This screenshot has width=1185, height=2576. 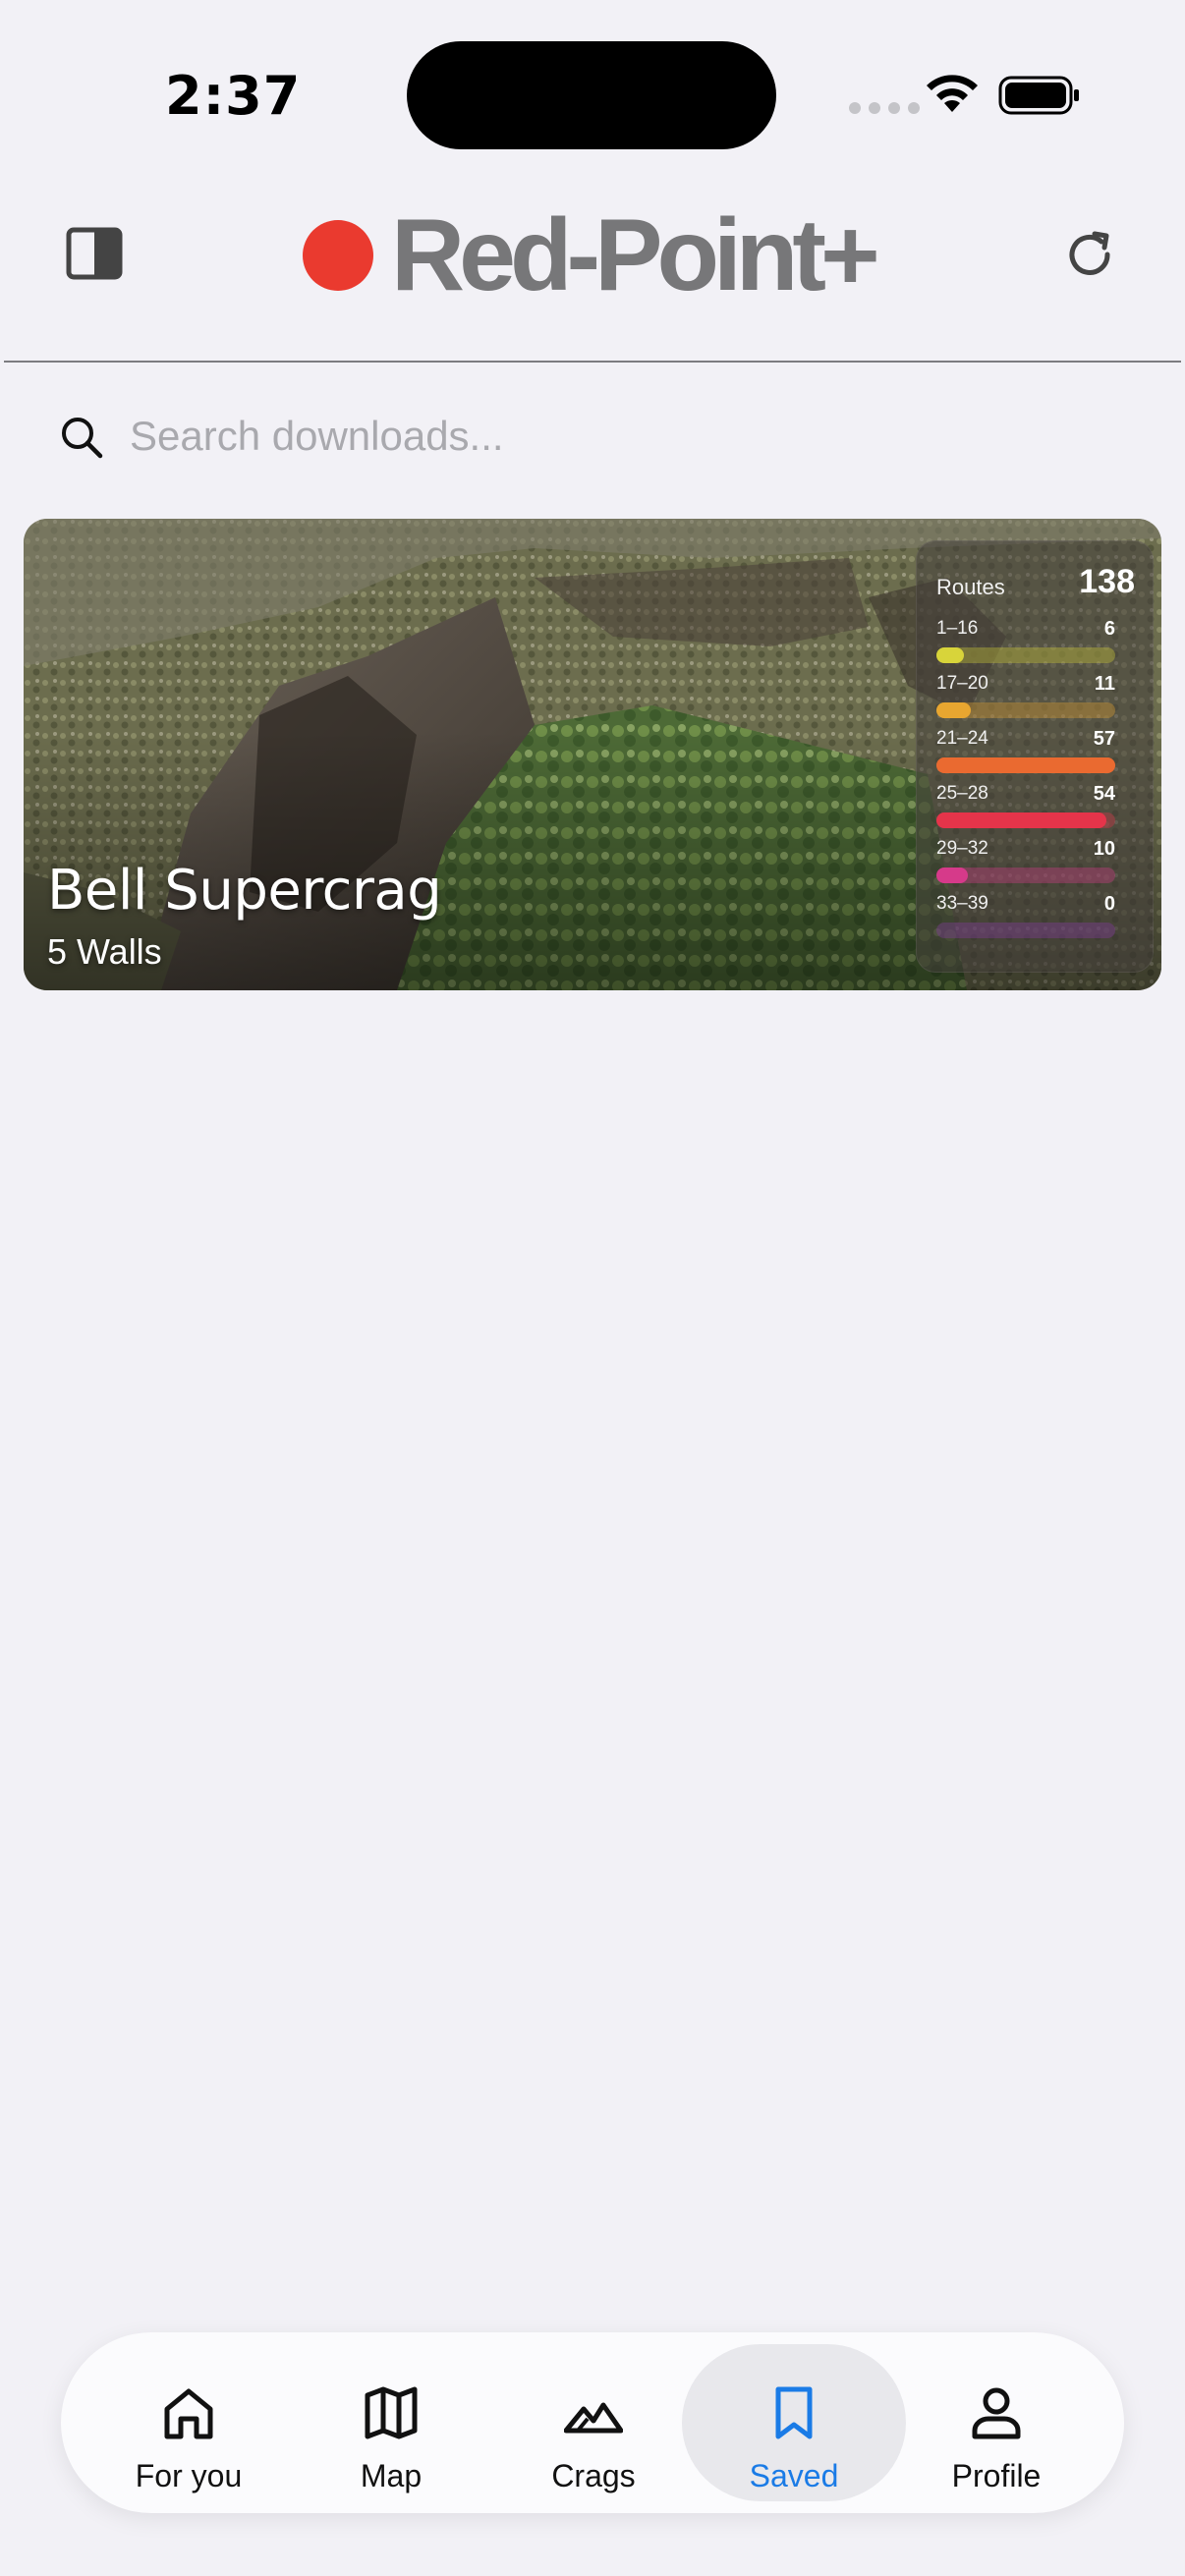 What do you see at coordinates (1104, 849) in the screenshot?
I see `grade-count: 10` at bounding box center [1104, 849].